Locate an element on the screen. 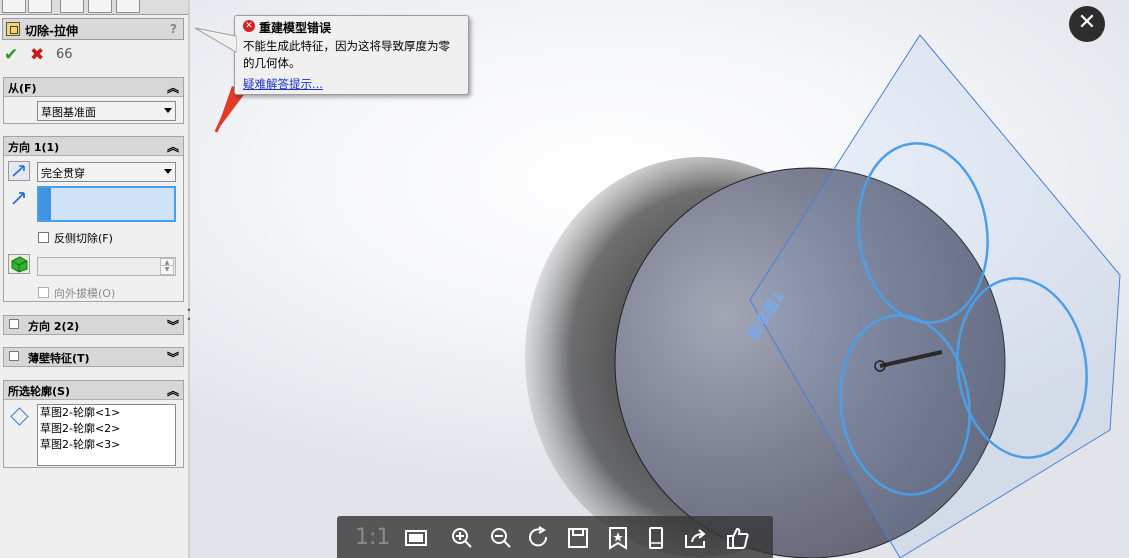  direction1-group-title: 方向 1(1) is located at coordinates (34, 147).